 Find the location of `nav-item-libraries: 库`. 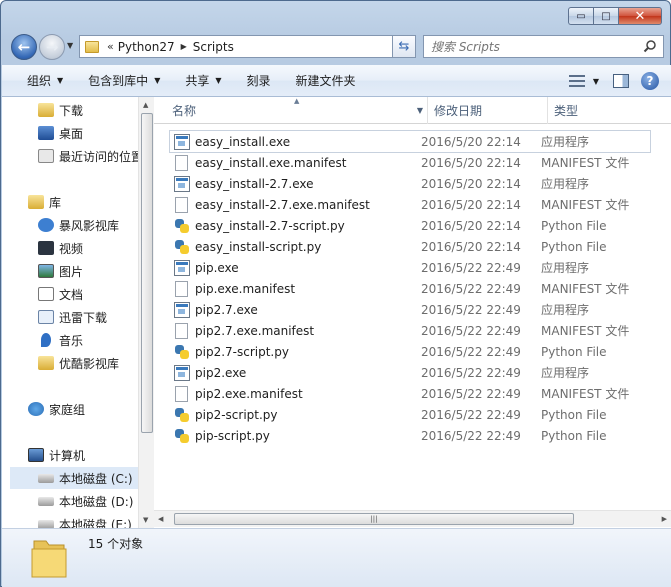

nav-item-libraries: 库 is located at coordinates (83, 202).